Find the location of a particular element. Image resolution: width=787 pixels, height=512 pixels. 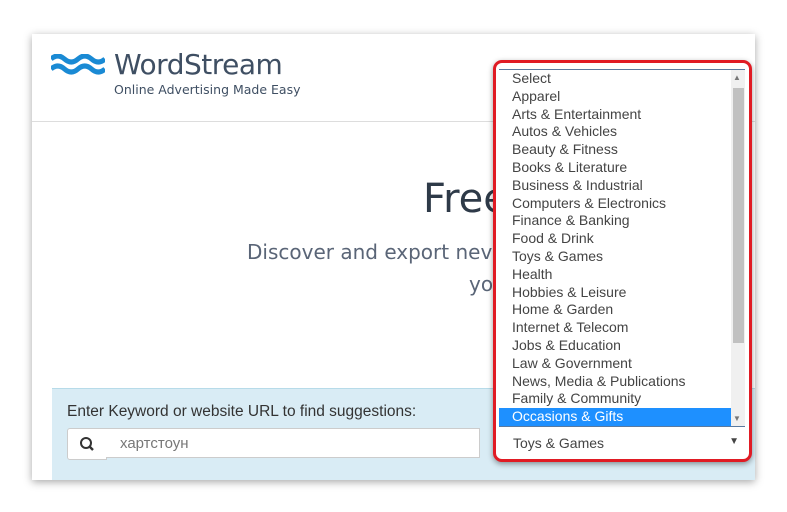

search-icon is located at coordinates (87, 444).